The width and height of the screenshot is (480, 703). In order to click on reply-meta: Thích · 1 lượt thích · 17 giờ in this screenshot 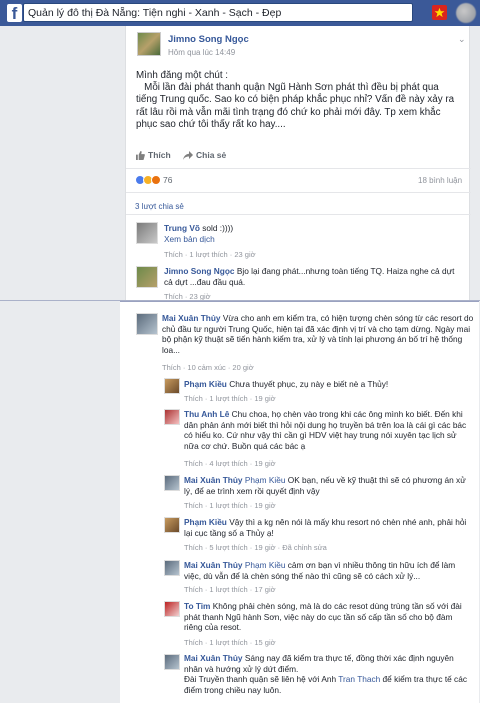, I will do `click(230, 589)`.